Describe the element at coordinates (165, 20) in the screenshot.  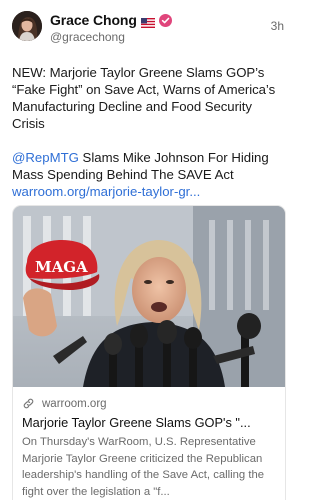
I see `verified-badge-icon` at that location.